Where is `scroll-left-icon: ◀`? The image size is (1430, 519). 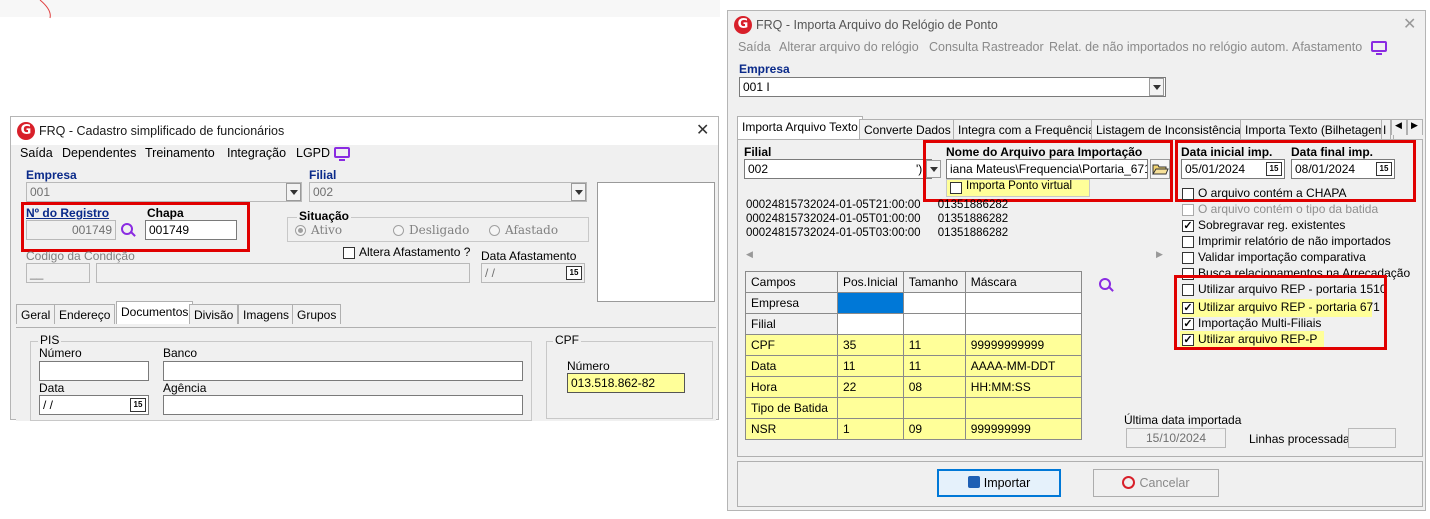
scroll-left-icon: ◀ is located at coordinates (749, 254).